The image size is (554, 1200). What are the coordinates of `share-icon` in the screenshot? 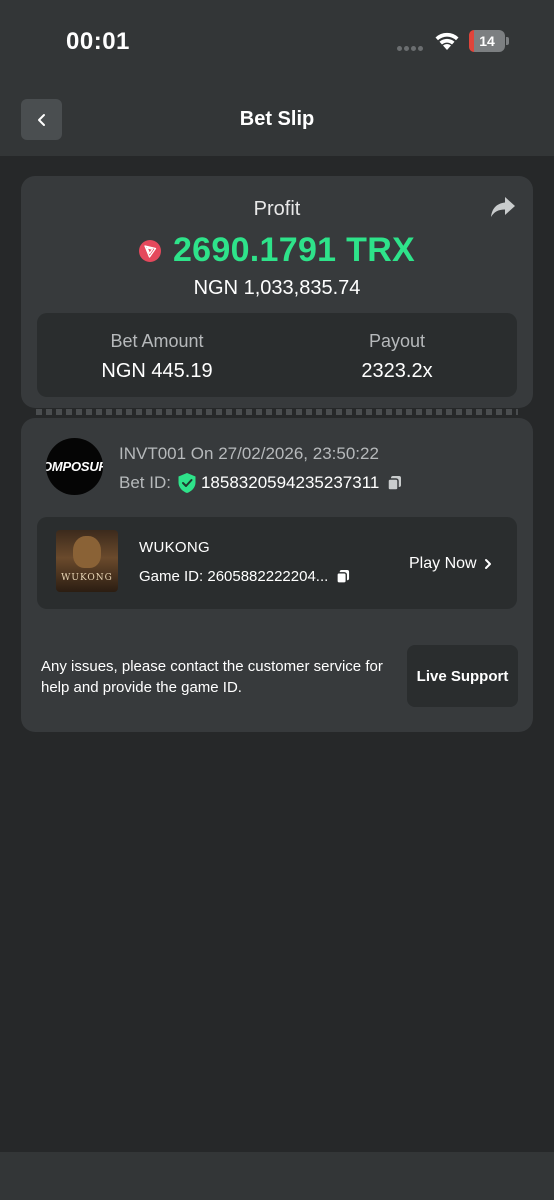 It's located at (503, 207).